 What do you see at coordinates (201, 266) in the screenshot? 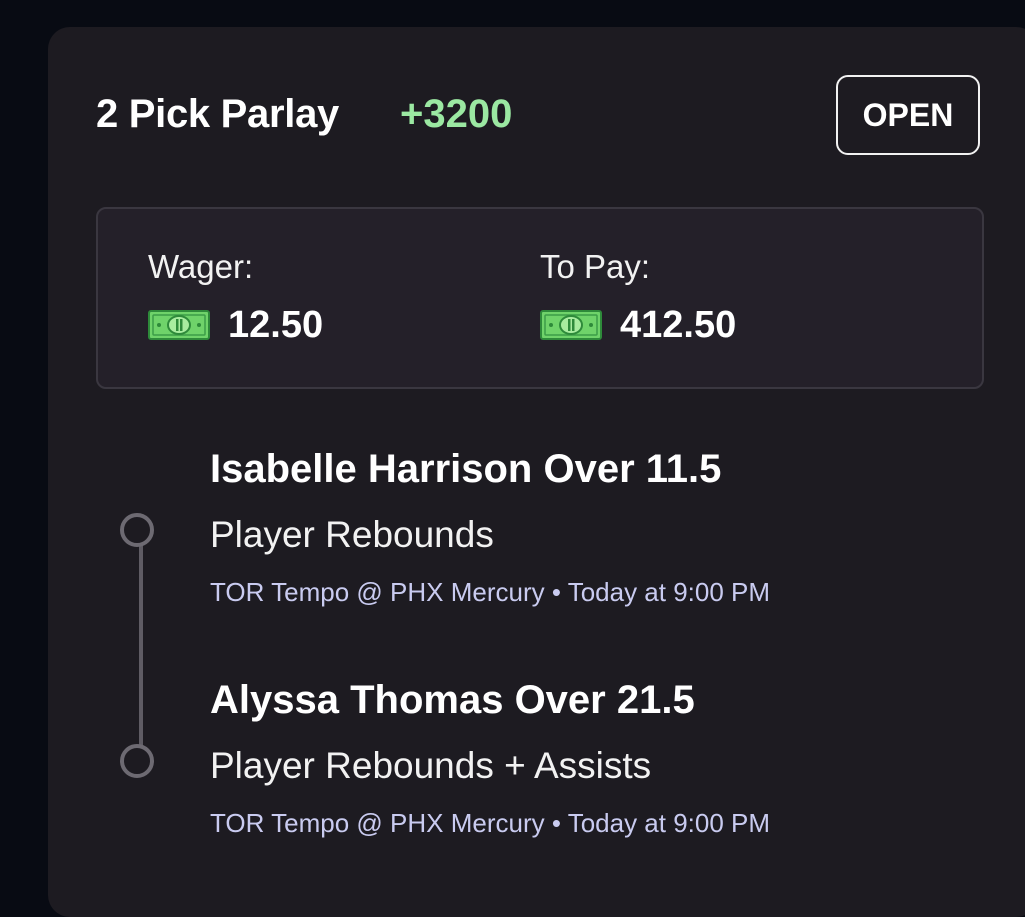
I see `wager-label: Wager:` at bounding box center [201, 266].